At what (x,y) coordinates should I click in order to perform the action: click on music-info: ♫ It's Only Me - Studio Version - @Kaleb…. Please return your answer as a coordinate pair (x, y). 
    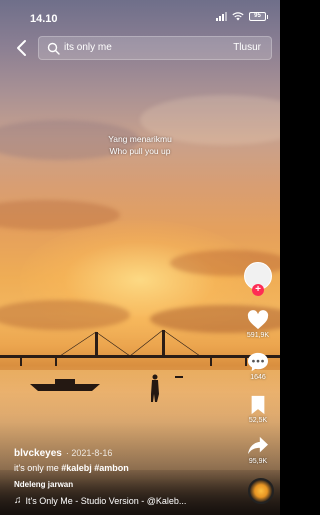
    Looking at the image, I should click on (124, 500).